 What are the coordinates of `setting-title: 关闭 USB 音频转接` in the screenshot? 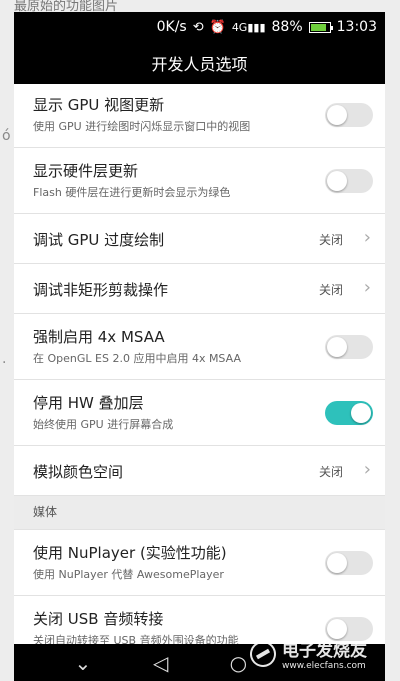 It's located at (98, 619).